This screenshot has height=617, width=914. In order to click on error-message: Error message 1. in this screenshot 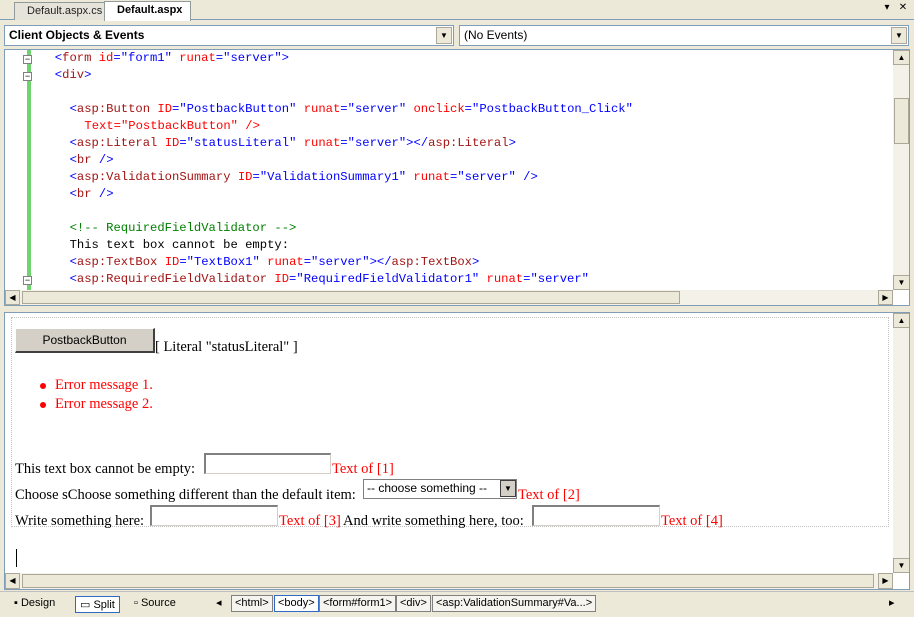, I will do `click(104, 385)`.